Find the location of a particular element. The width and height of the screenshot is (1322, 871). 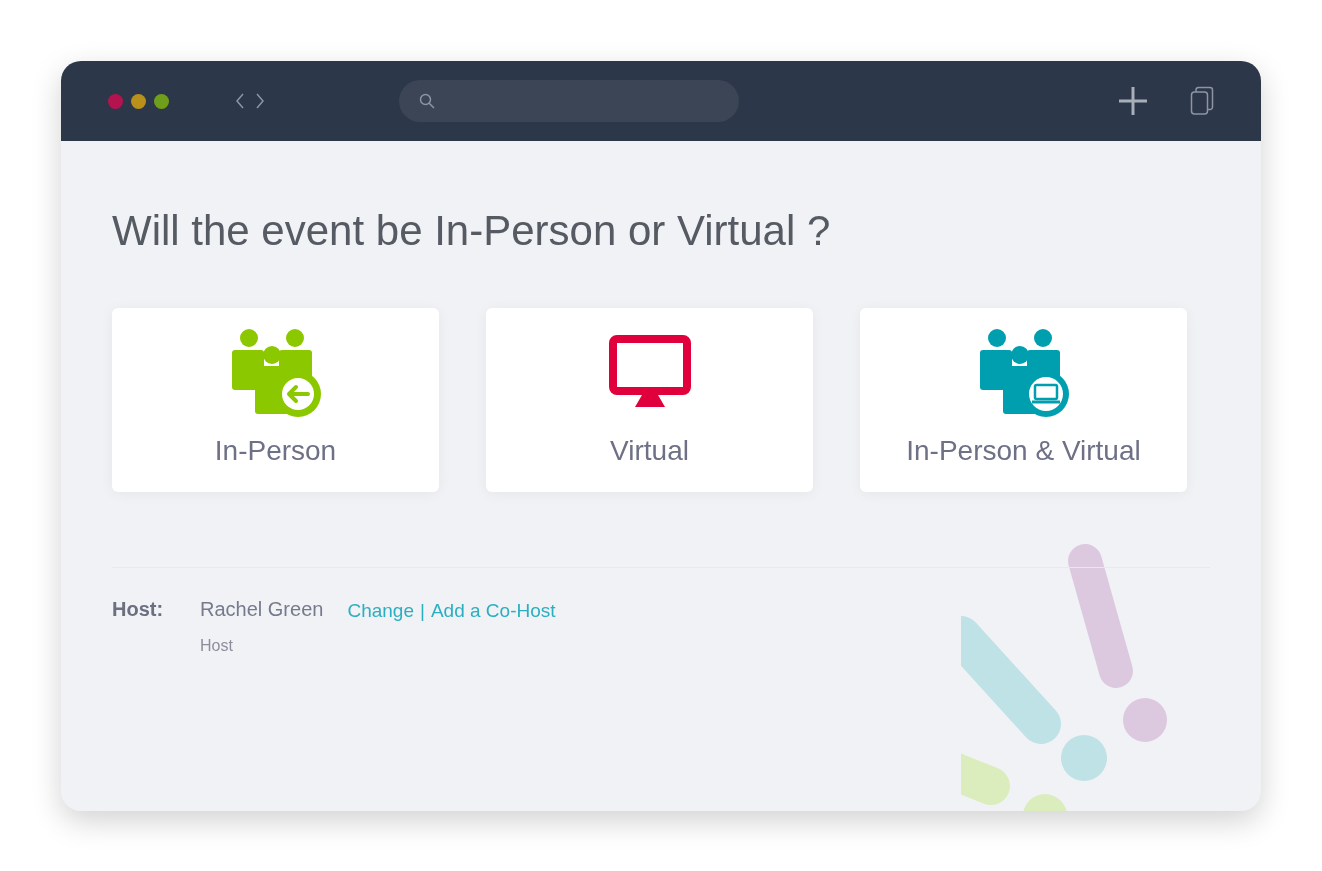

option-card: In-Person is located at coordinates (275, 400).